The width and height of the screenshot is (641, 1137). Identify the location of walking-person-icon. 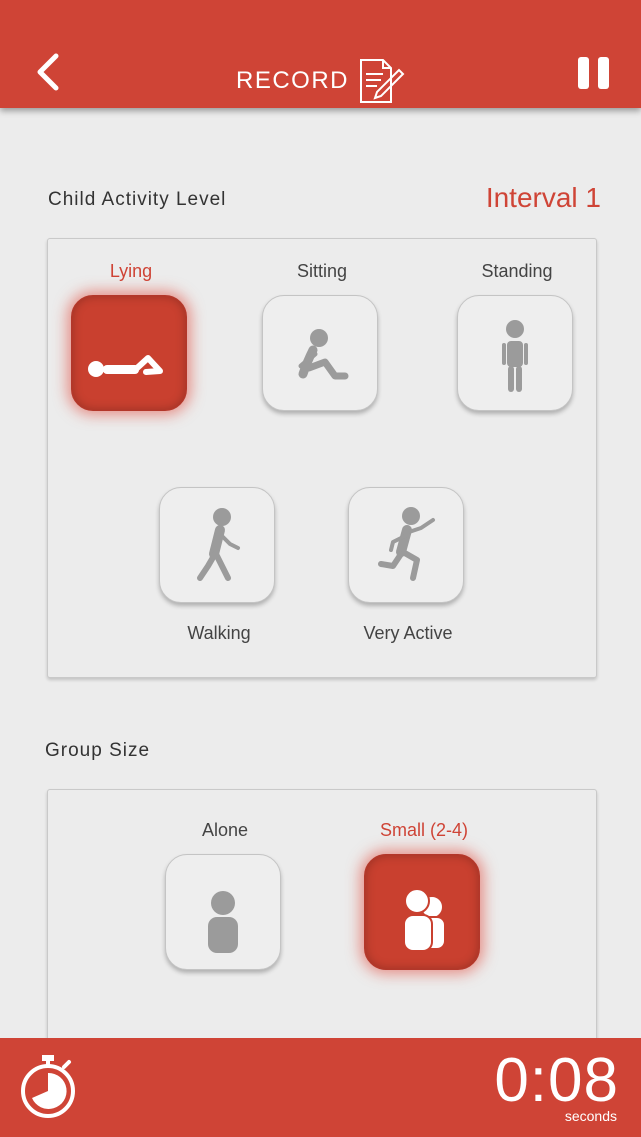
(218, 544).